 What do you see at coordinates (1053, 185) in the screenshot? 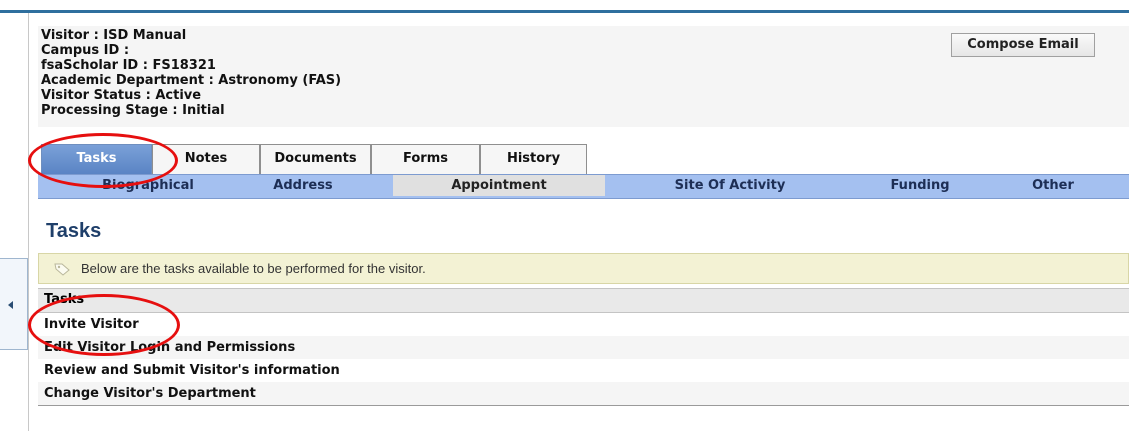
I see `nav-other: Other` at bounding box center [1053, 185].